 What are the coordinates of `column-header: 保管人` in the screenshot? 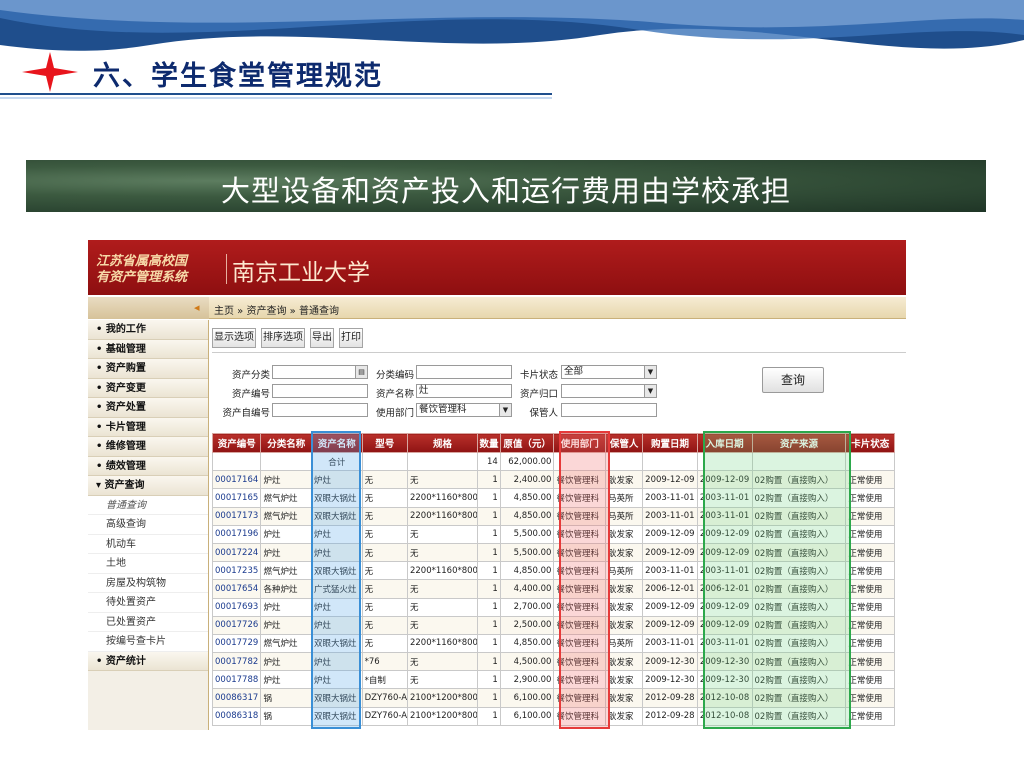 It's located at (624, 443).